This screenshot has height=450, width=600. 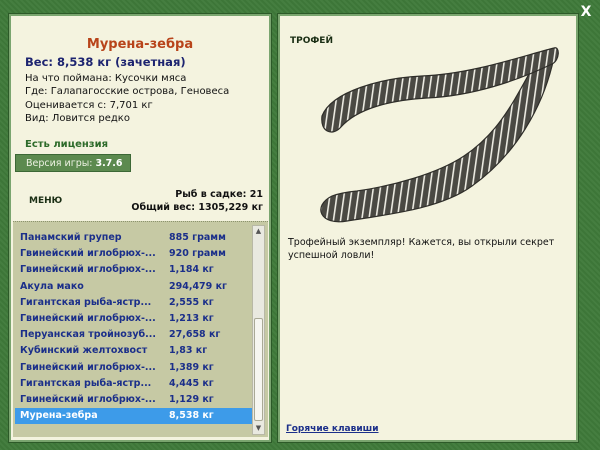 I want to click on version-number: 3.7.6, so click(x=109, y=163).